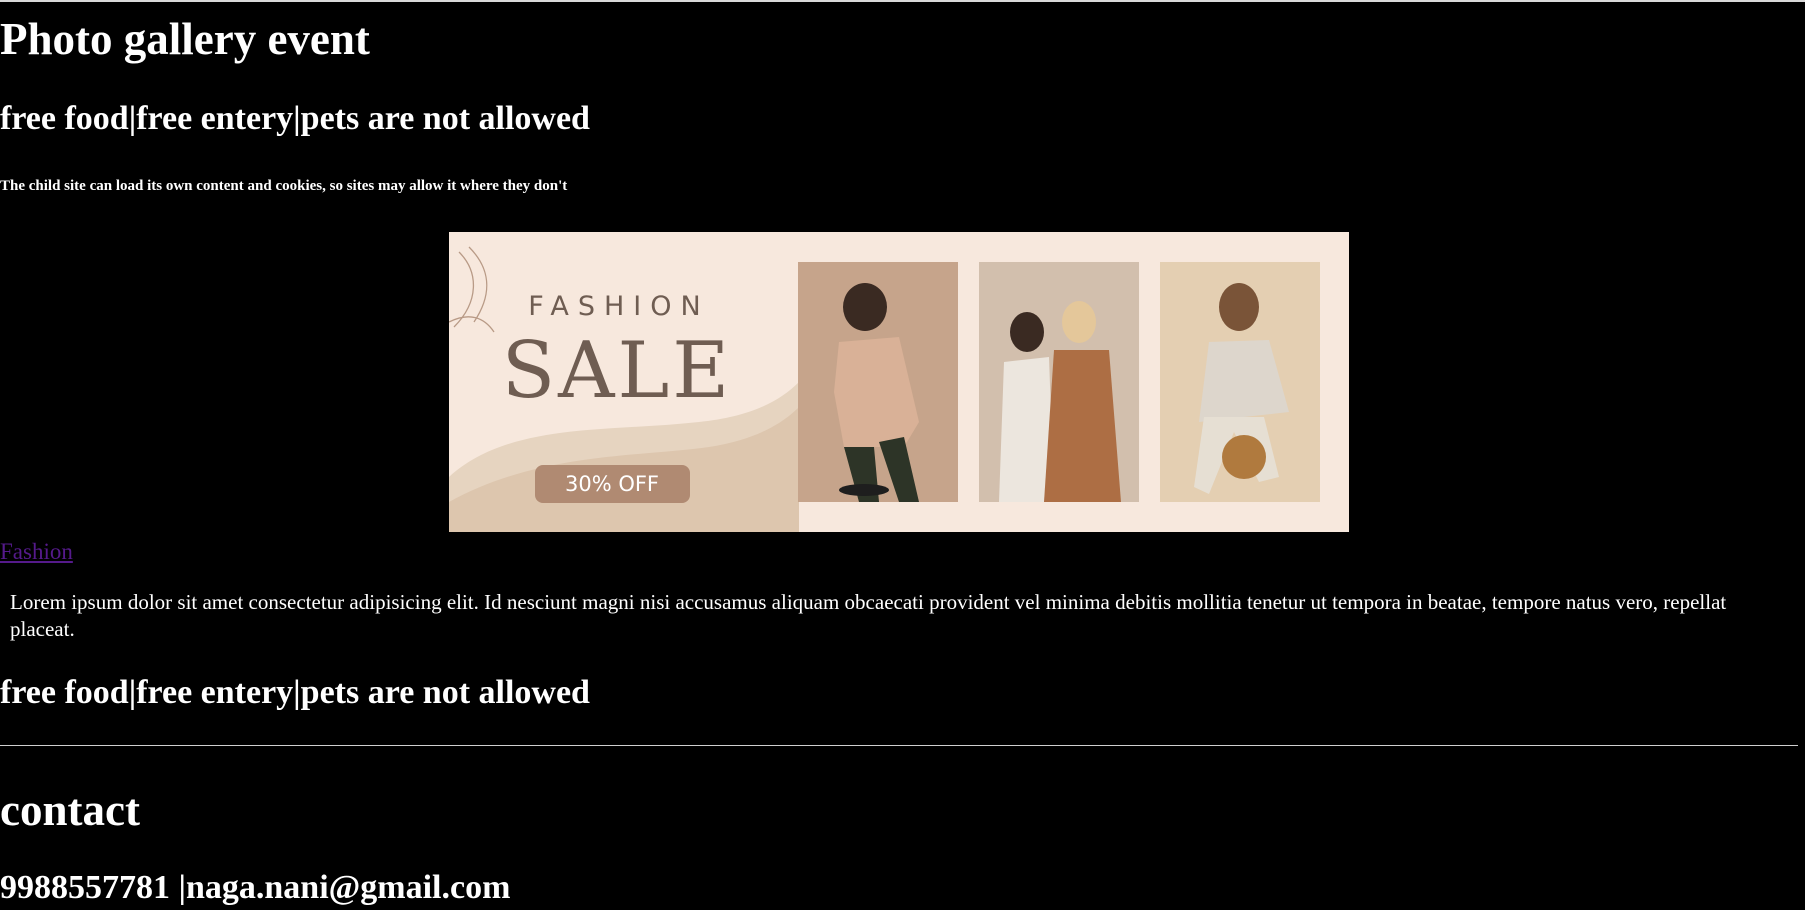 This screenshot has width=1805, height=910. I want to click on banner-sale-text: SALE, so click(617, 371).